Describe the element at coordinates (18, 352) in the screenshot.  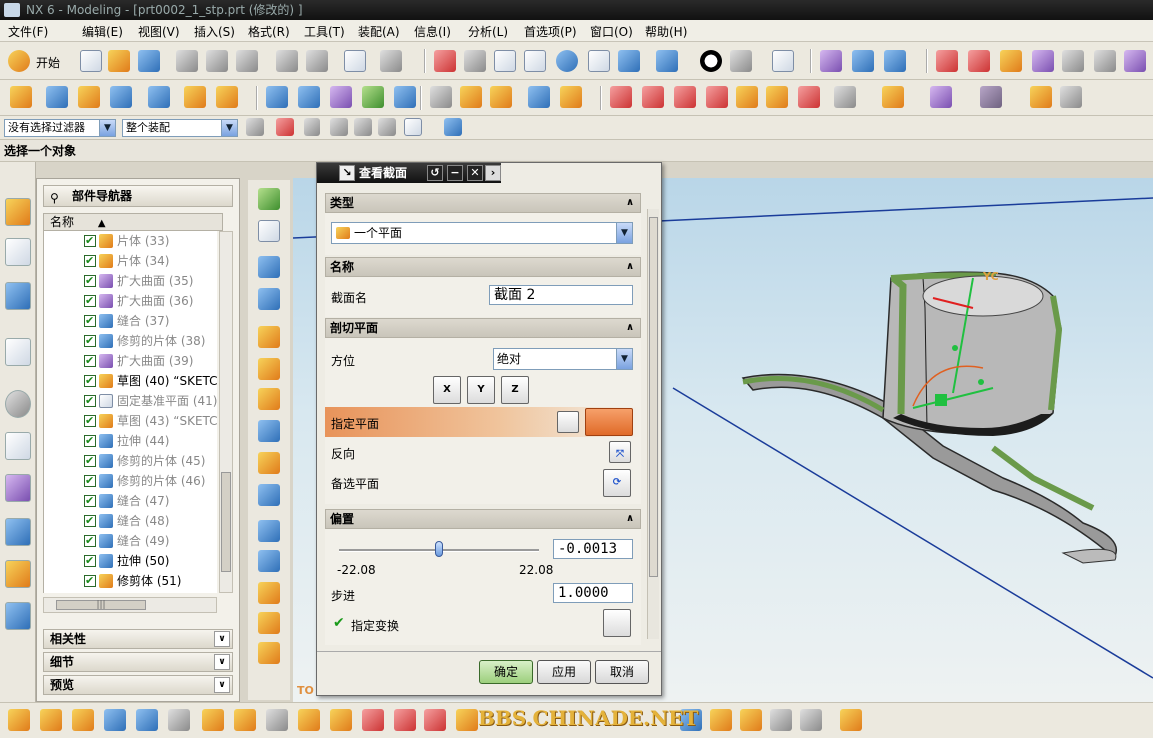
I see `web-browser-icon` at that location.